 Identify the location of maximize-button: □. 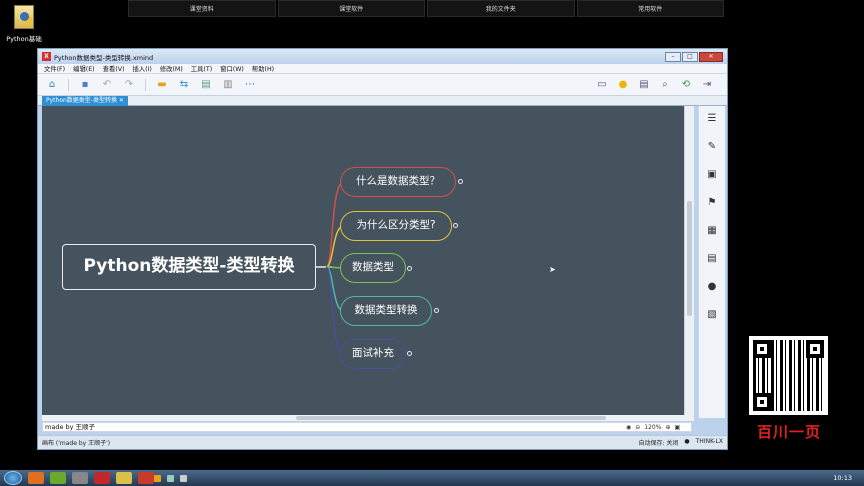
(690, 56).